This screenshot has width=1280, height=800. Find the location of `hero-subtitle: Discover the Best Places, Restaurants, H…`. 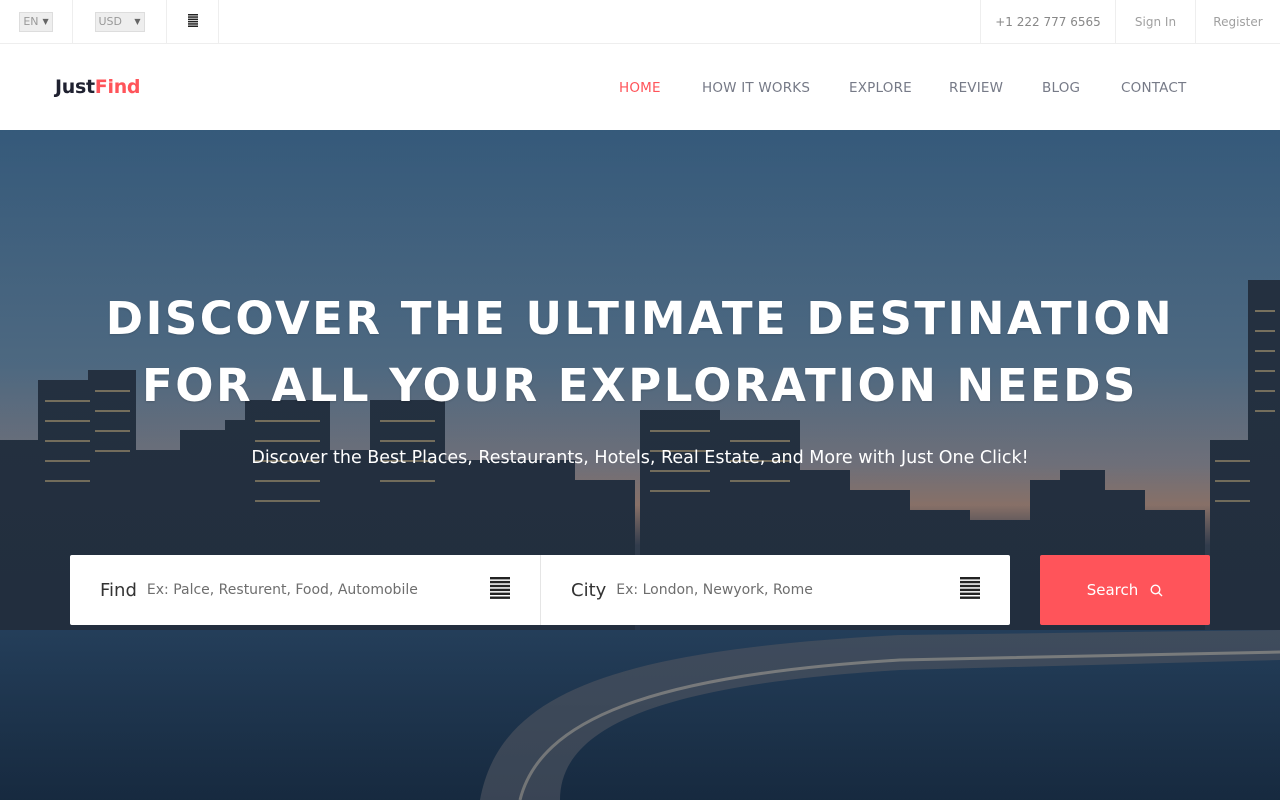

hero-subtitle: Discover the Best Places, Restaurants, H… is located at coordinates (640, 458).